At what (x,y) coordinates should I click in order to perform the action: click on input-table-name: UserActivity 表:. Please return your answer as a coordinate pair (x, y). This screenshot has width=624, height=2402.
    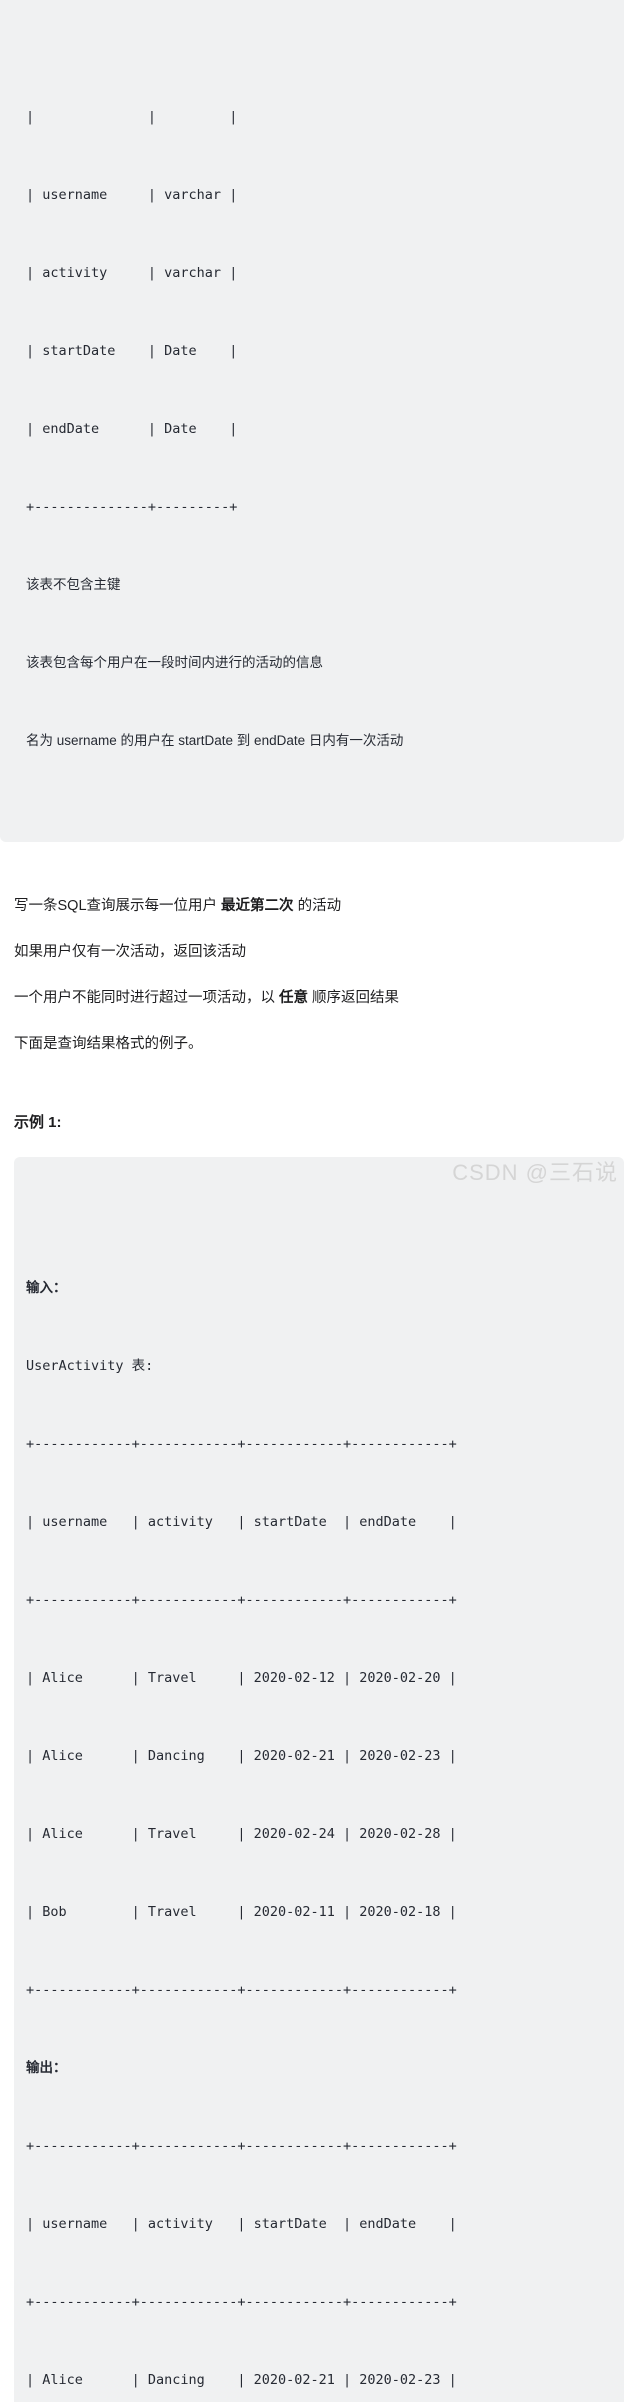
    Looking at the image, I should click on (90, 1366).